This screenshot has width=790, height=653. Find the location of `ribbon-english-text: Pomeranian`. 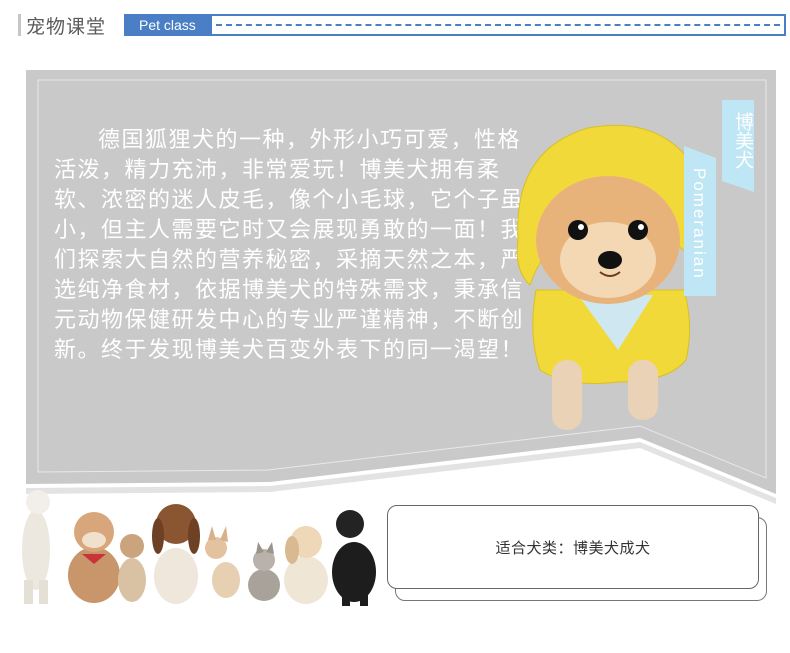

ribbon-english-text: Pomeranian is located at coordinates (699, 224).